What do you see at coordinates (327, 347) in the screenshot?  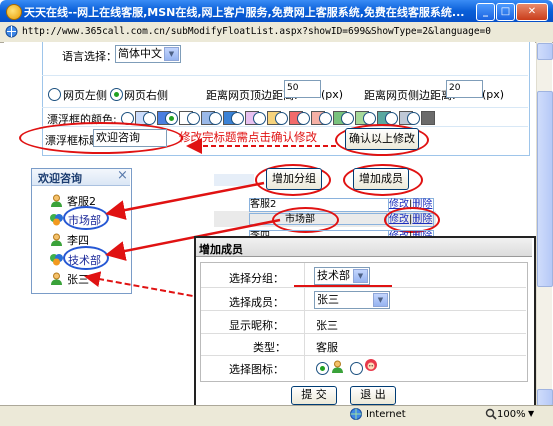 I see `type-value: 客服` at bounding box center [327, 347].